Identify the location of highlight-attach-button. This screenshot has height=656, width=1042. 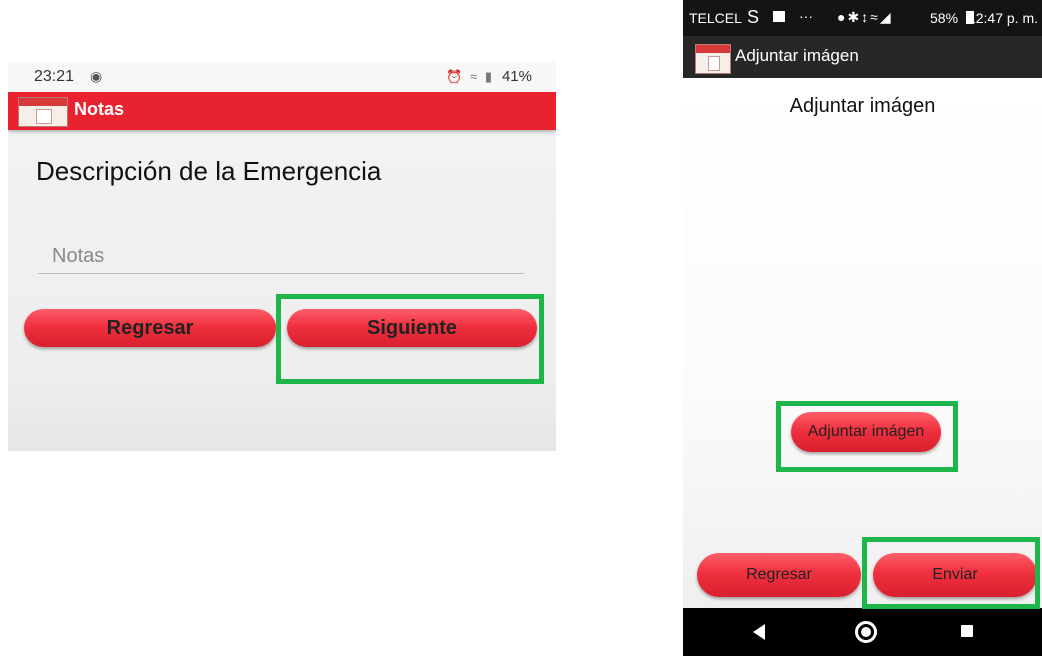
(867, 436).